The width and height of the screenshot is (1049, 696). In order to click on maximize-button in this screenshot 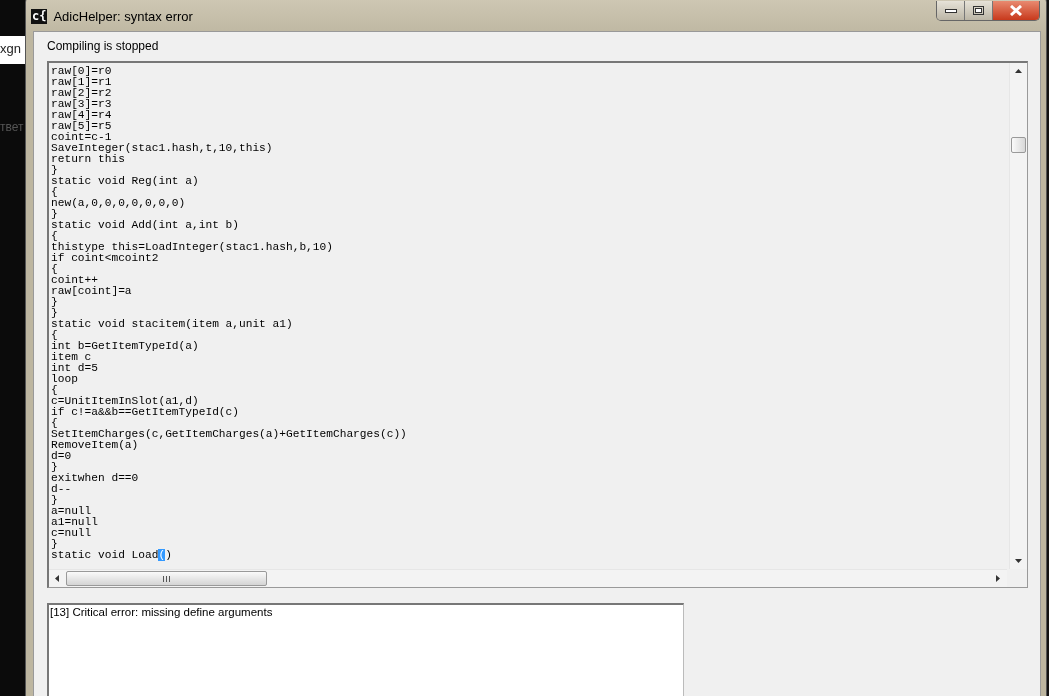, I will do `click(979, 10)`.